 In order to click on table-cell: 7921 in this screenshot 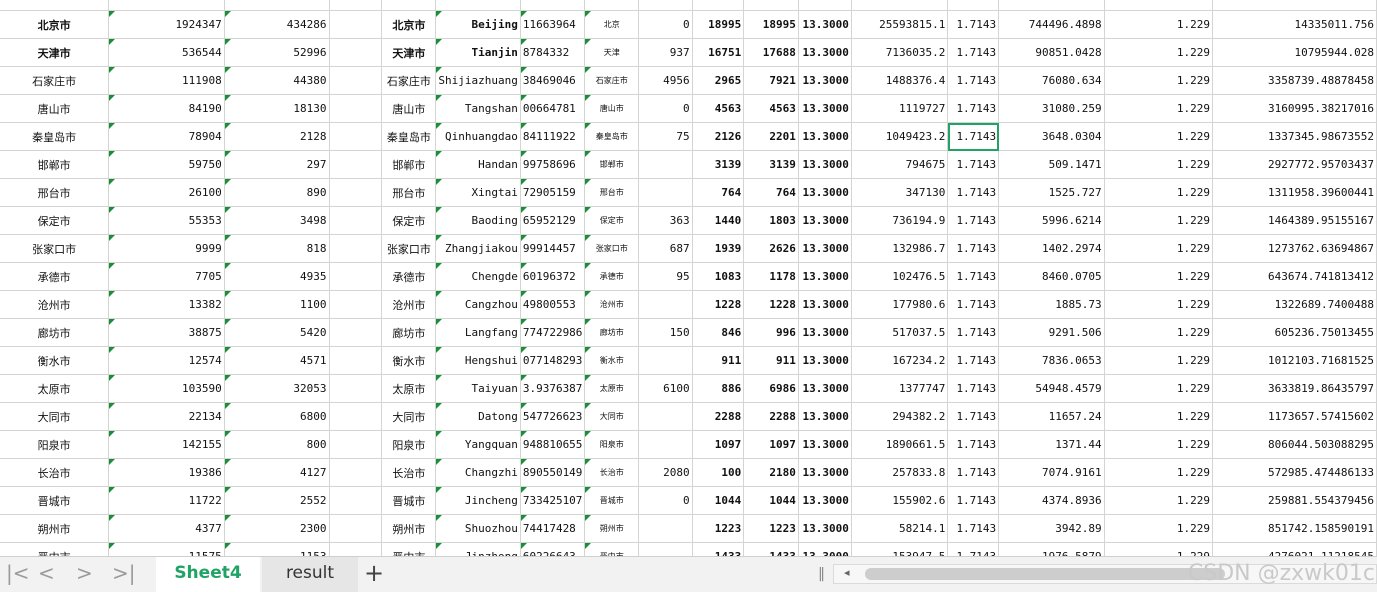, I will do `click(771, 80)`.